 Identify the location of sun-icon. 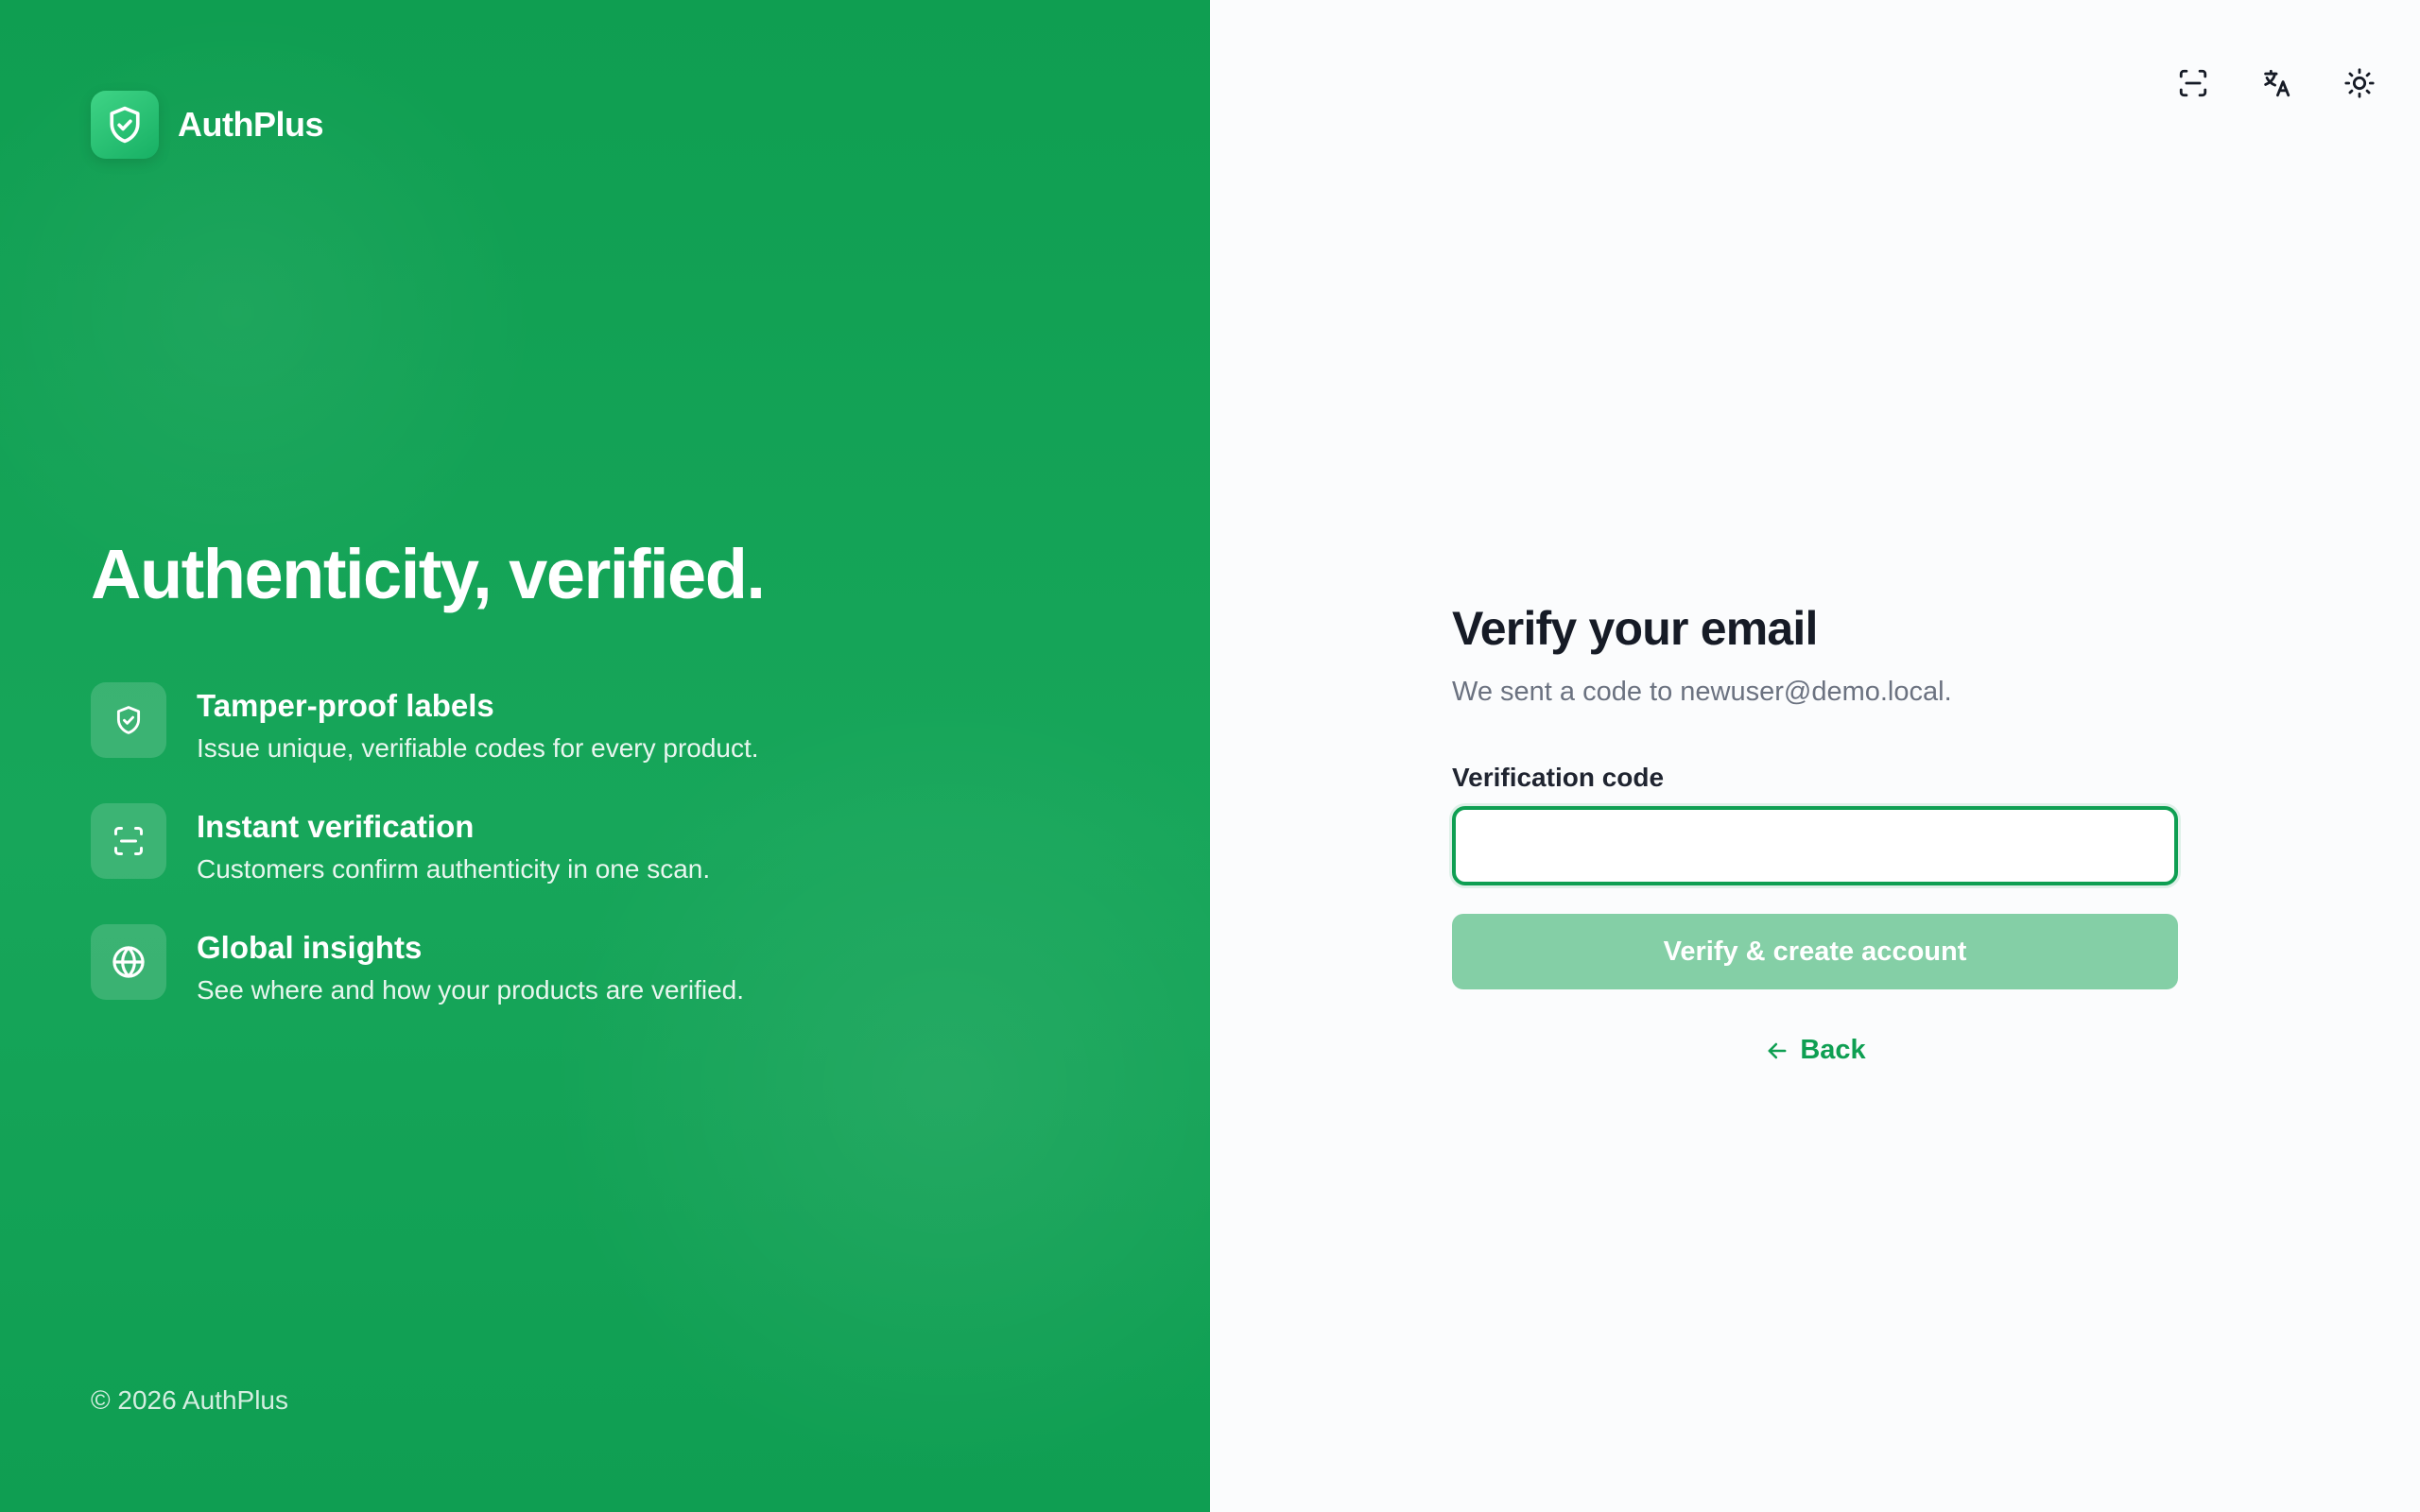
(2359, 83).